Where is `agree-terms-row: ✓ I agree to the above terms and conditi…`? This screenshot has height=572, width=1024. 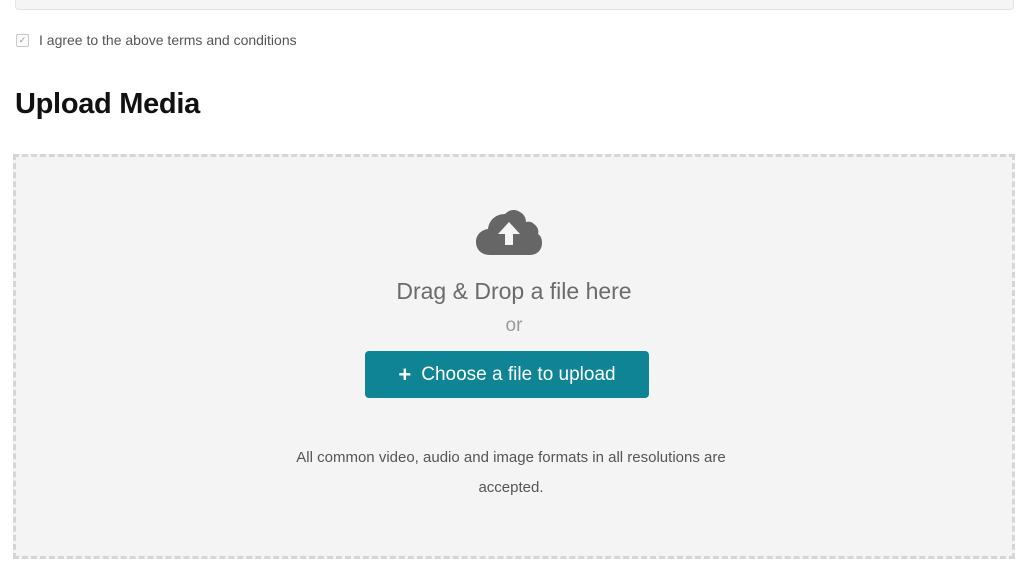
agree-terms-row: ✓ I agree to the above terms and conditi… is located at coordinates (156, 40).